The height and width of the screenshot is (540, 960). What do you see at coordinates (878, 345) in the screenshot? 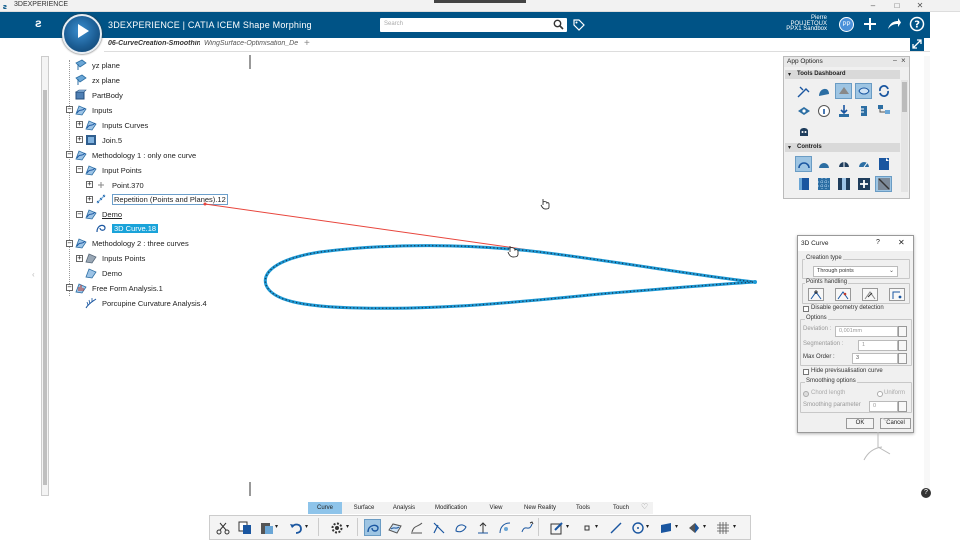
I see `segmentation-input: 1` at bounding box center [878, 345].